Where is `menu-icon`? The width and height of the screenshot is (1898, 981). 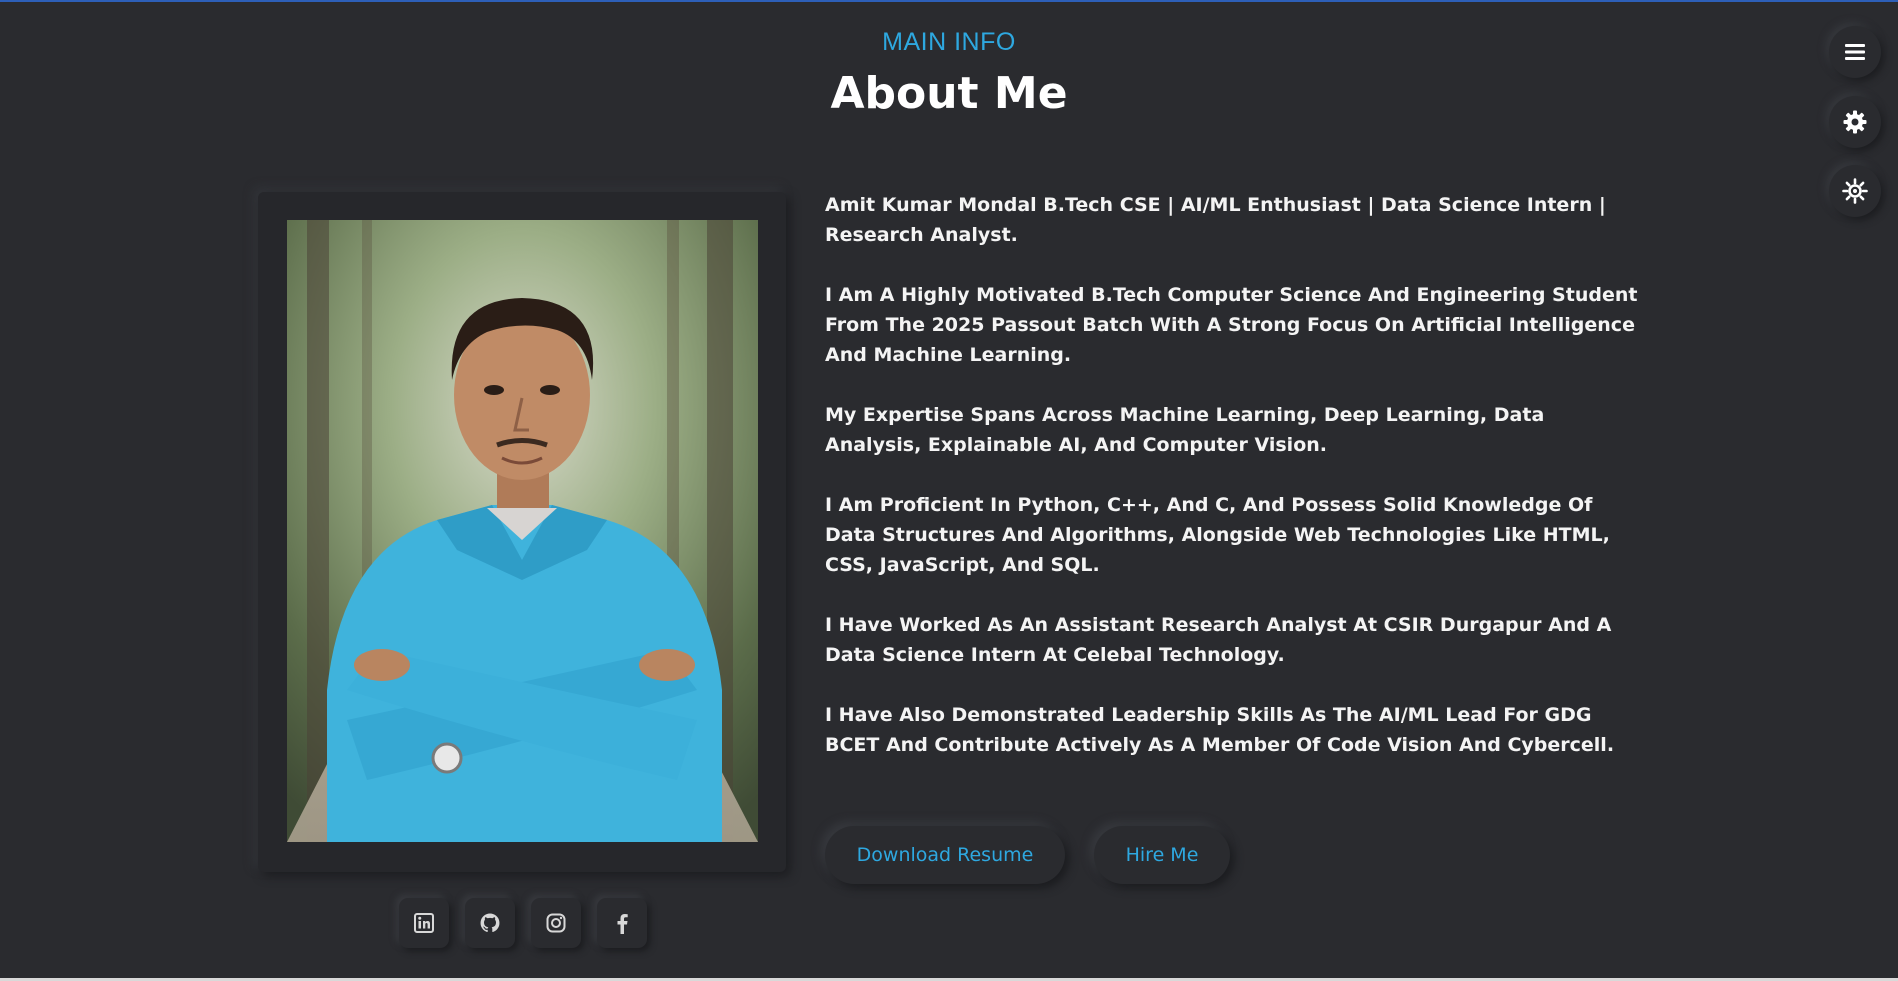 menu-icon is located at coordinates (1855, 52).